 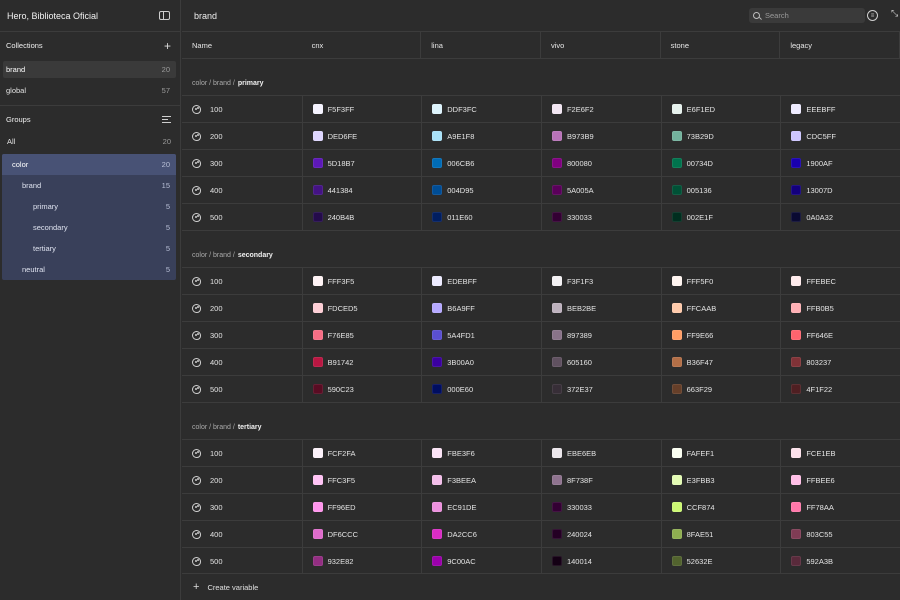 I want to click on search-box, so click(x=807, y=15).